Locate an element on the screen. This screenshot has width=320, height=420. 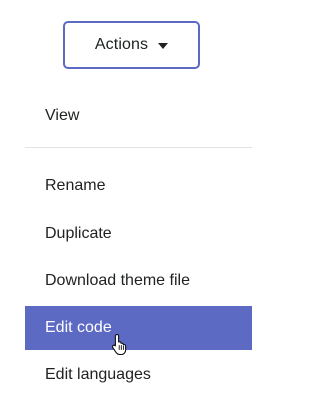
actions-dropdown-button: Actions is located at coordinates (131, 45).